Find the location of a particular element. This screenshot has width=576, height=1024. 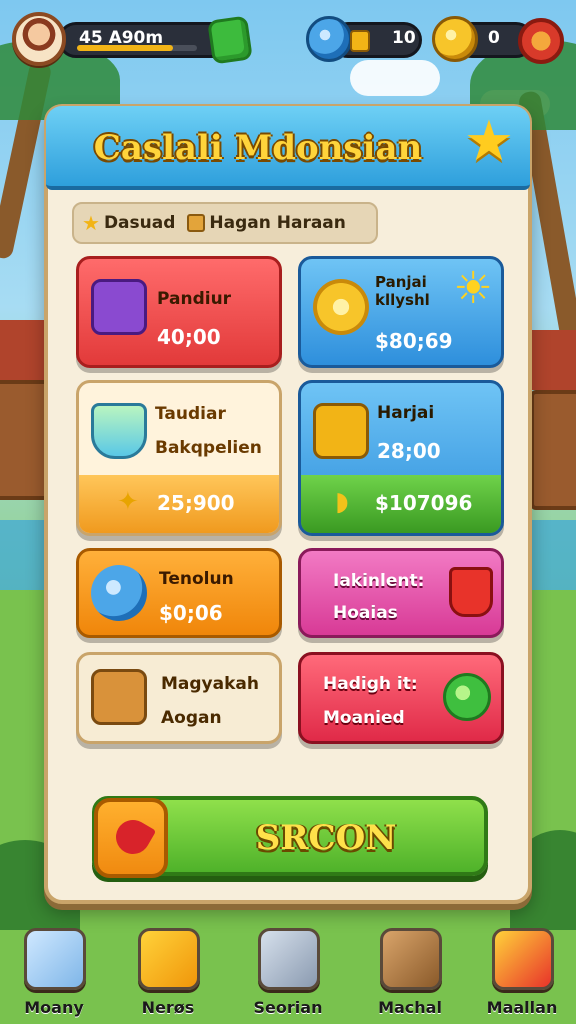

card-label: Hadigh it: Moanied is located at coordinates (370, 701).